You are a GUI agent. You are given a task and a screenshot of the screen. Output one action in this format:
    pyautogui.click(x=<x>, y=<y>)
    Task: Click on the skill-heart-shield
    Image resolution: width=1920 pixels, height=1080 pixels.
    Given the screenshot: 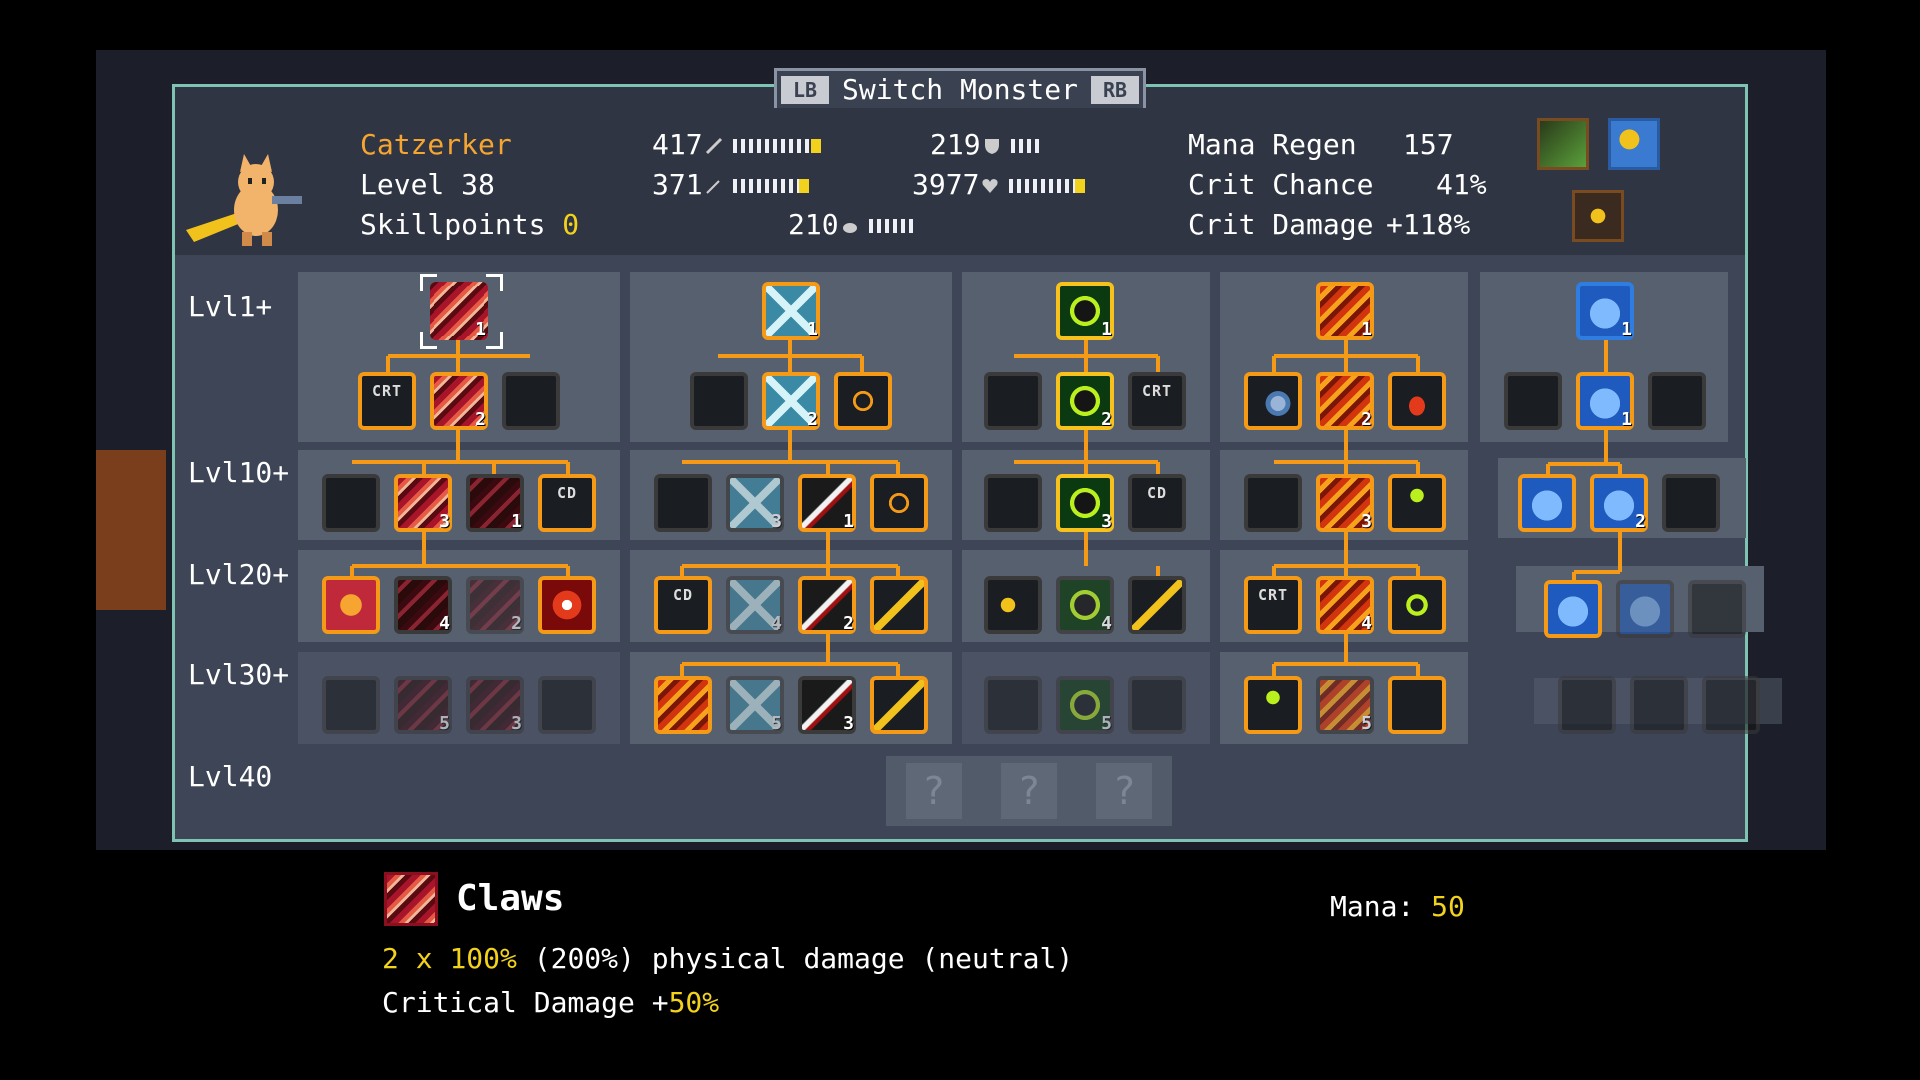 What is the action you would take?
    pyautogui.click(x=351, y=605)
    